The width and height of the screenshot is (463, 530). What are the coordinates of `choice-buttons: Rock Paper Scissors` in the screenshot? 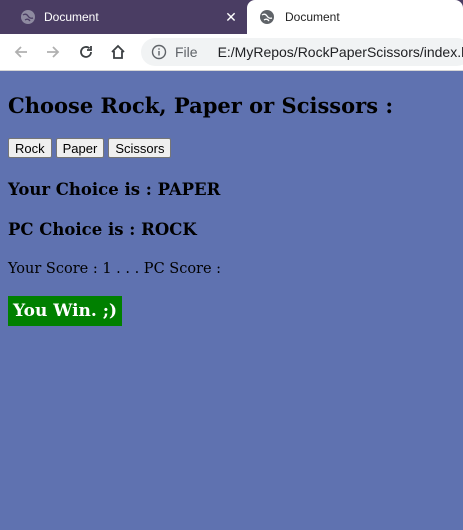 It's located at (90, 148).